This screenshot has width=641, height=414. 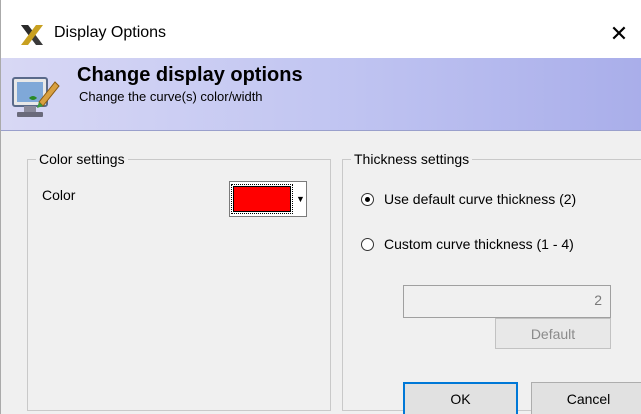 I want to click on custom-thickness-radio, so click(x=367, y=244).